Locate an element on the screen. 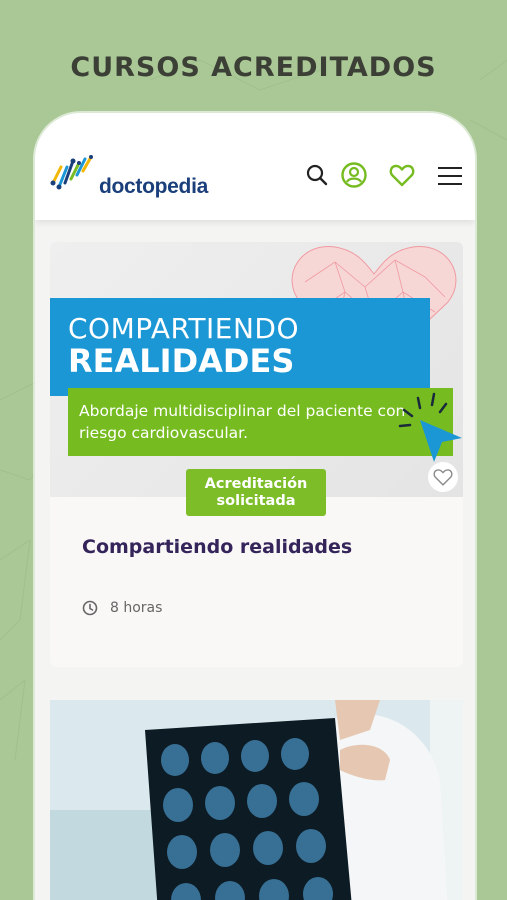 The height and width of the screenshot is (900, 507). clock-icon is located at coordinates (90, 608).